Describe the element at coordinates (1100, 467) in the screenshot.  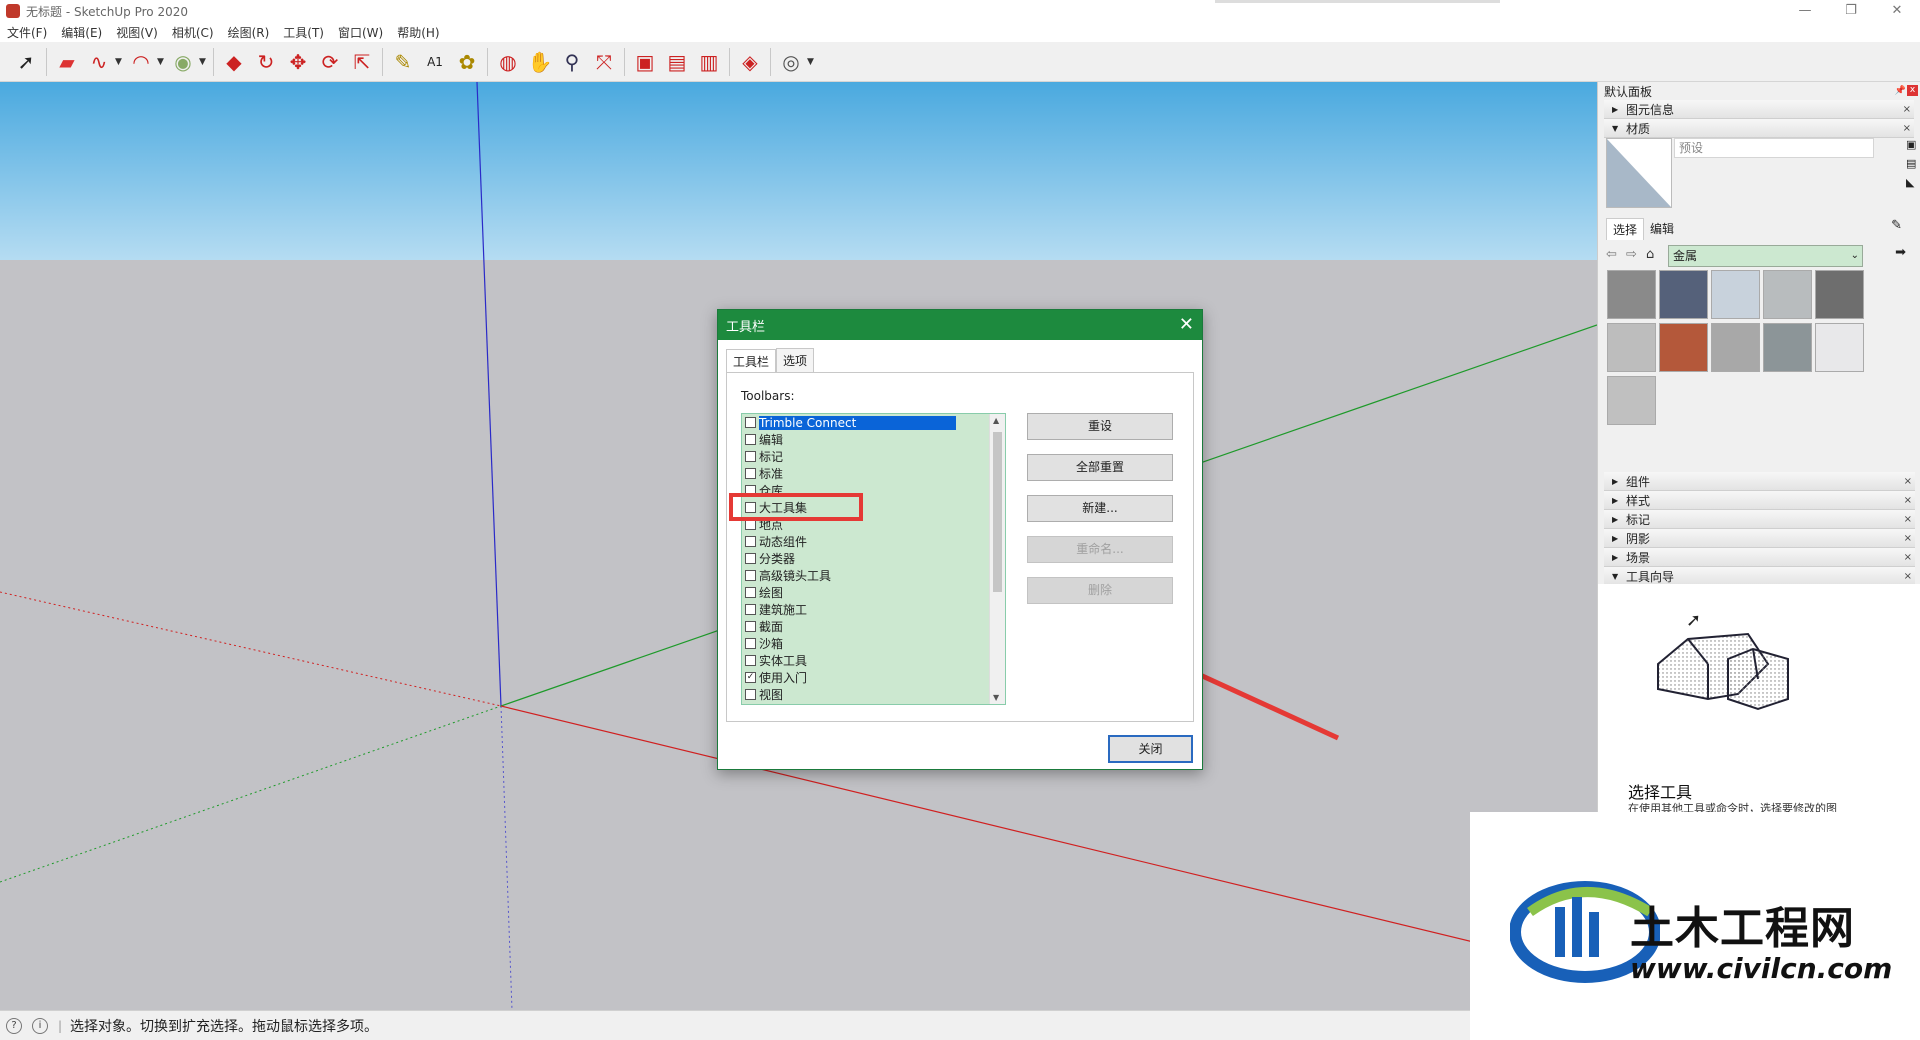
I see `reset-all-button: 全部重置` at that location.